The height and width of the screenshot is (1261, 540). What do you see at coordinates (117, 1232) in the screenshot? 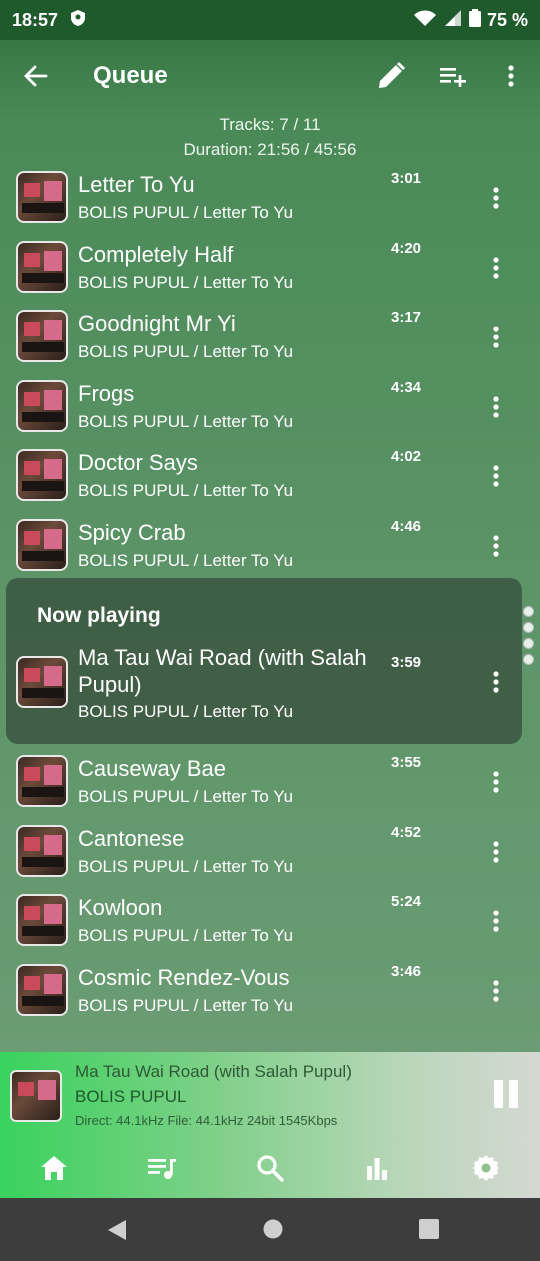
I see `nav-back-icon` at bounding box center [117, 1232].